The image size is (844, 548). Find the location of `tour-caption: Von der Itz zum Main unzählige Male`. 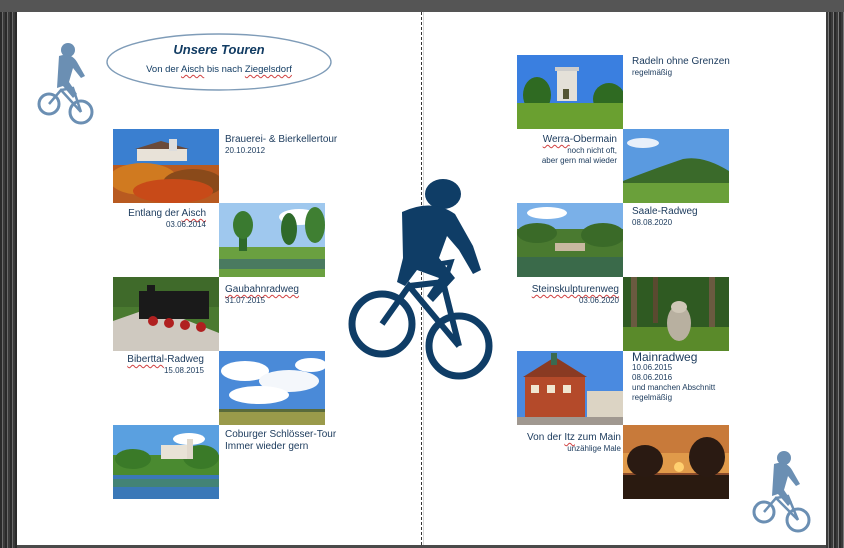

tour-caption: Von der Itz zum Main unzählige Male is located at coordinates (574, 442).